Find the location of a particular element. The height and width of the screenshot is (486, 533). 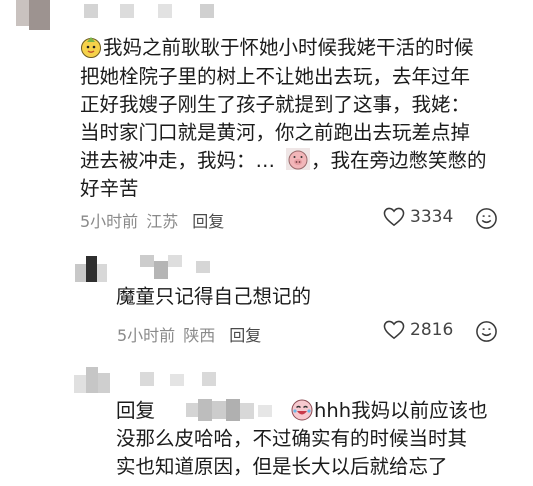

comment-1-line-1: 我妈之前耿耿于怀她小时候我姥干活的时候 is located at coordinates (288, 47).